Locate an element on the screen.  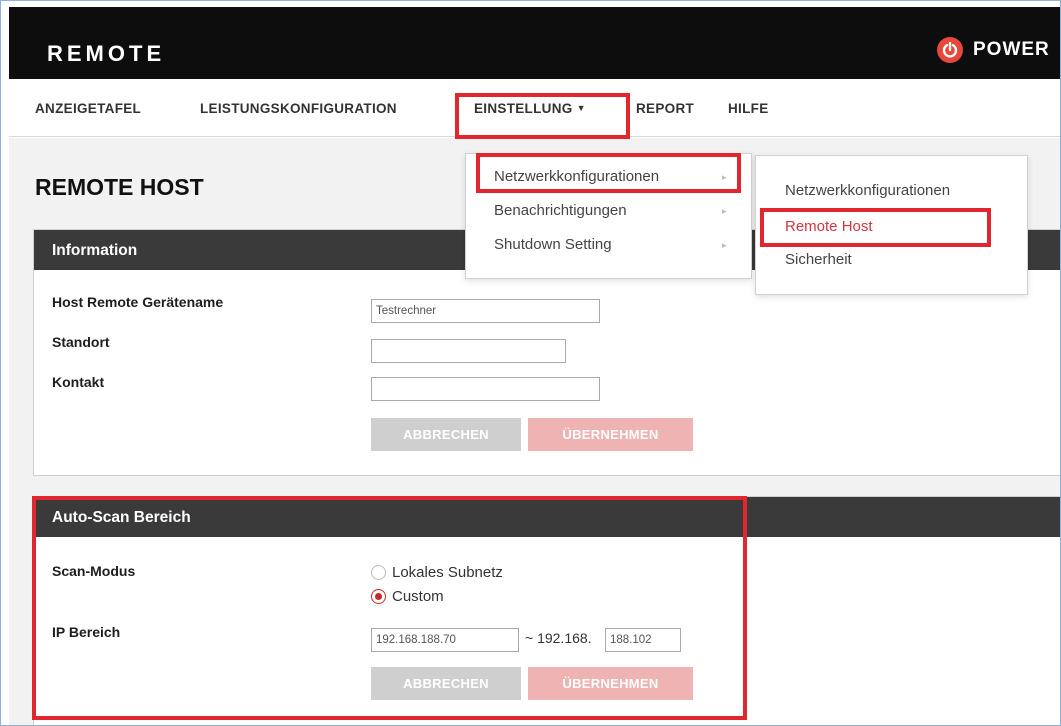
top-bar: REMOTE POWER is located at coordinates (534, 43).